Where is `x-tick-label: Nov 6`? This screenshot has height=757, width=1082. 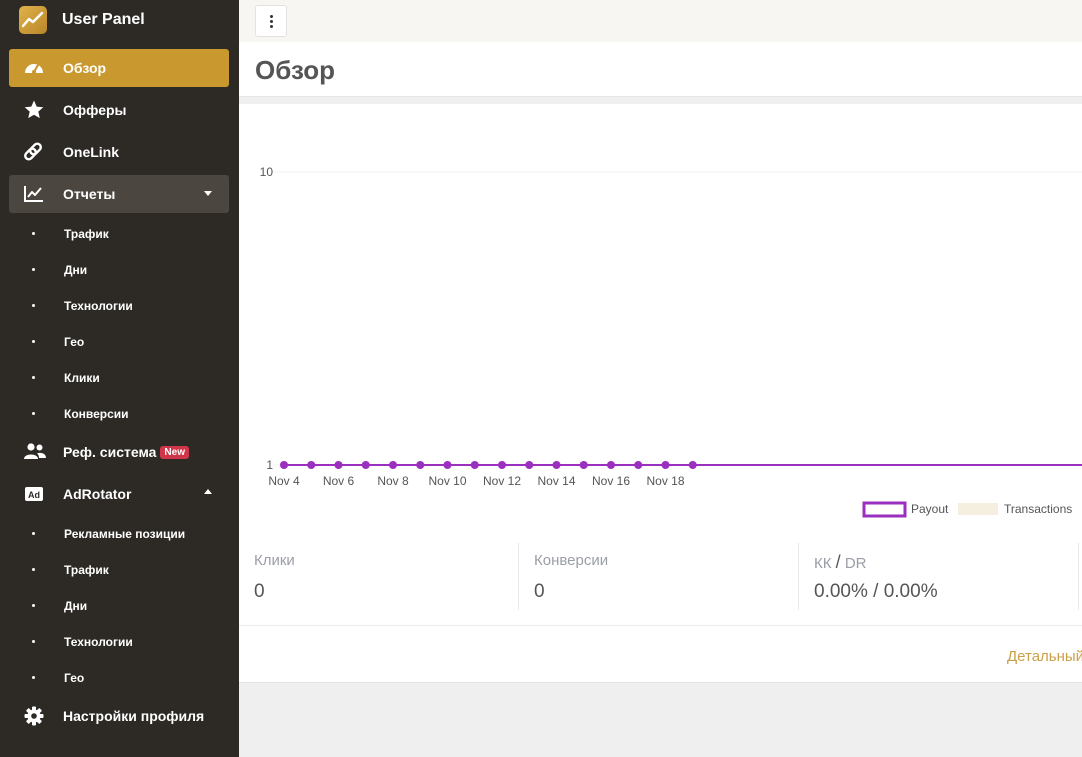 x-tick-label: Nov 6 is located at coordinates (339, 481).